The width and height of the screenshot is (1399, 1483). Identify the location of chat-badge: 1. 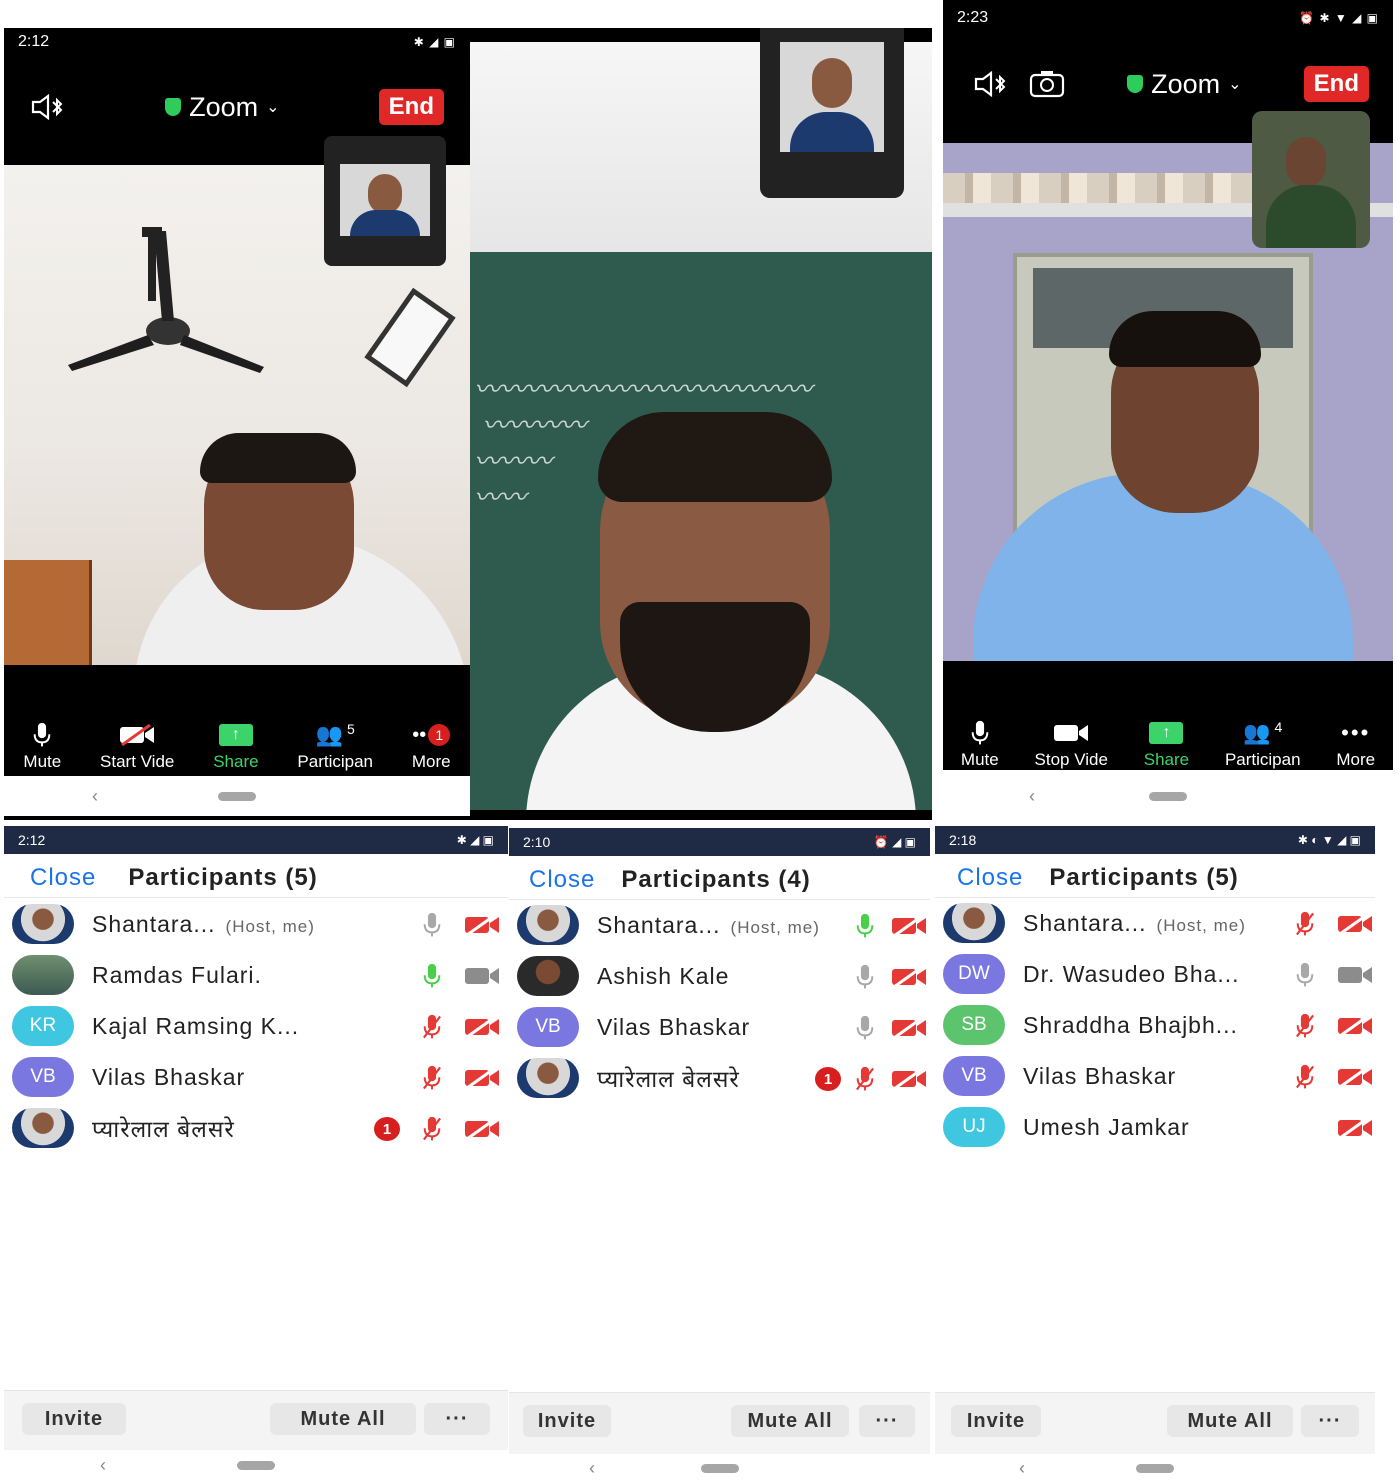
(387, 1129).